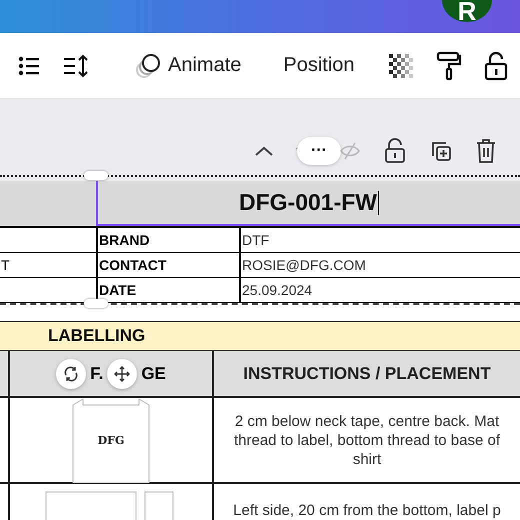 This screenshot has width=520, height=520. Describe the element at coordinates (111, 440) in the screenshot. I see `brand-logo-text: DFG` at that location.